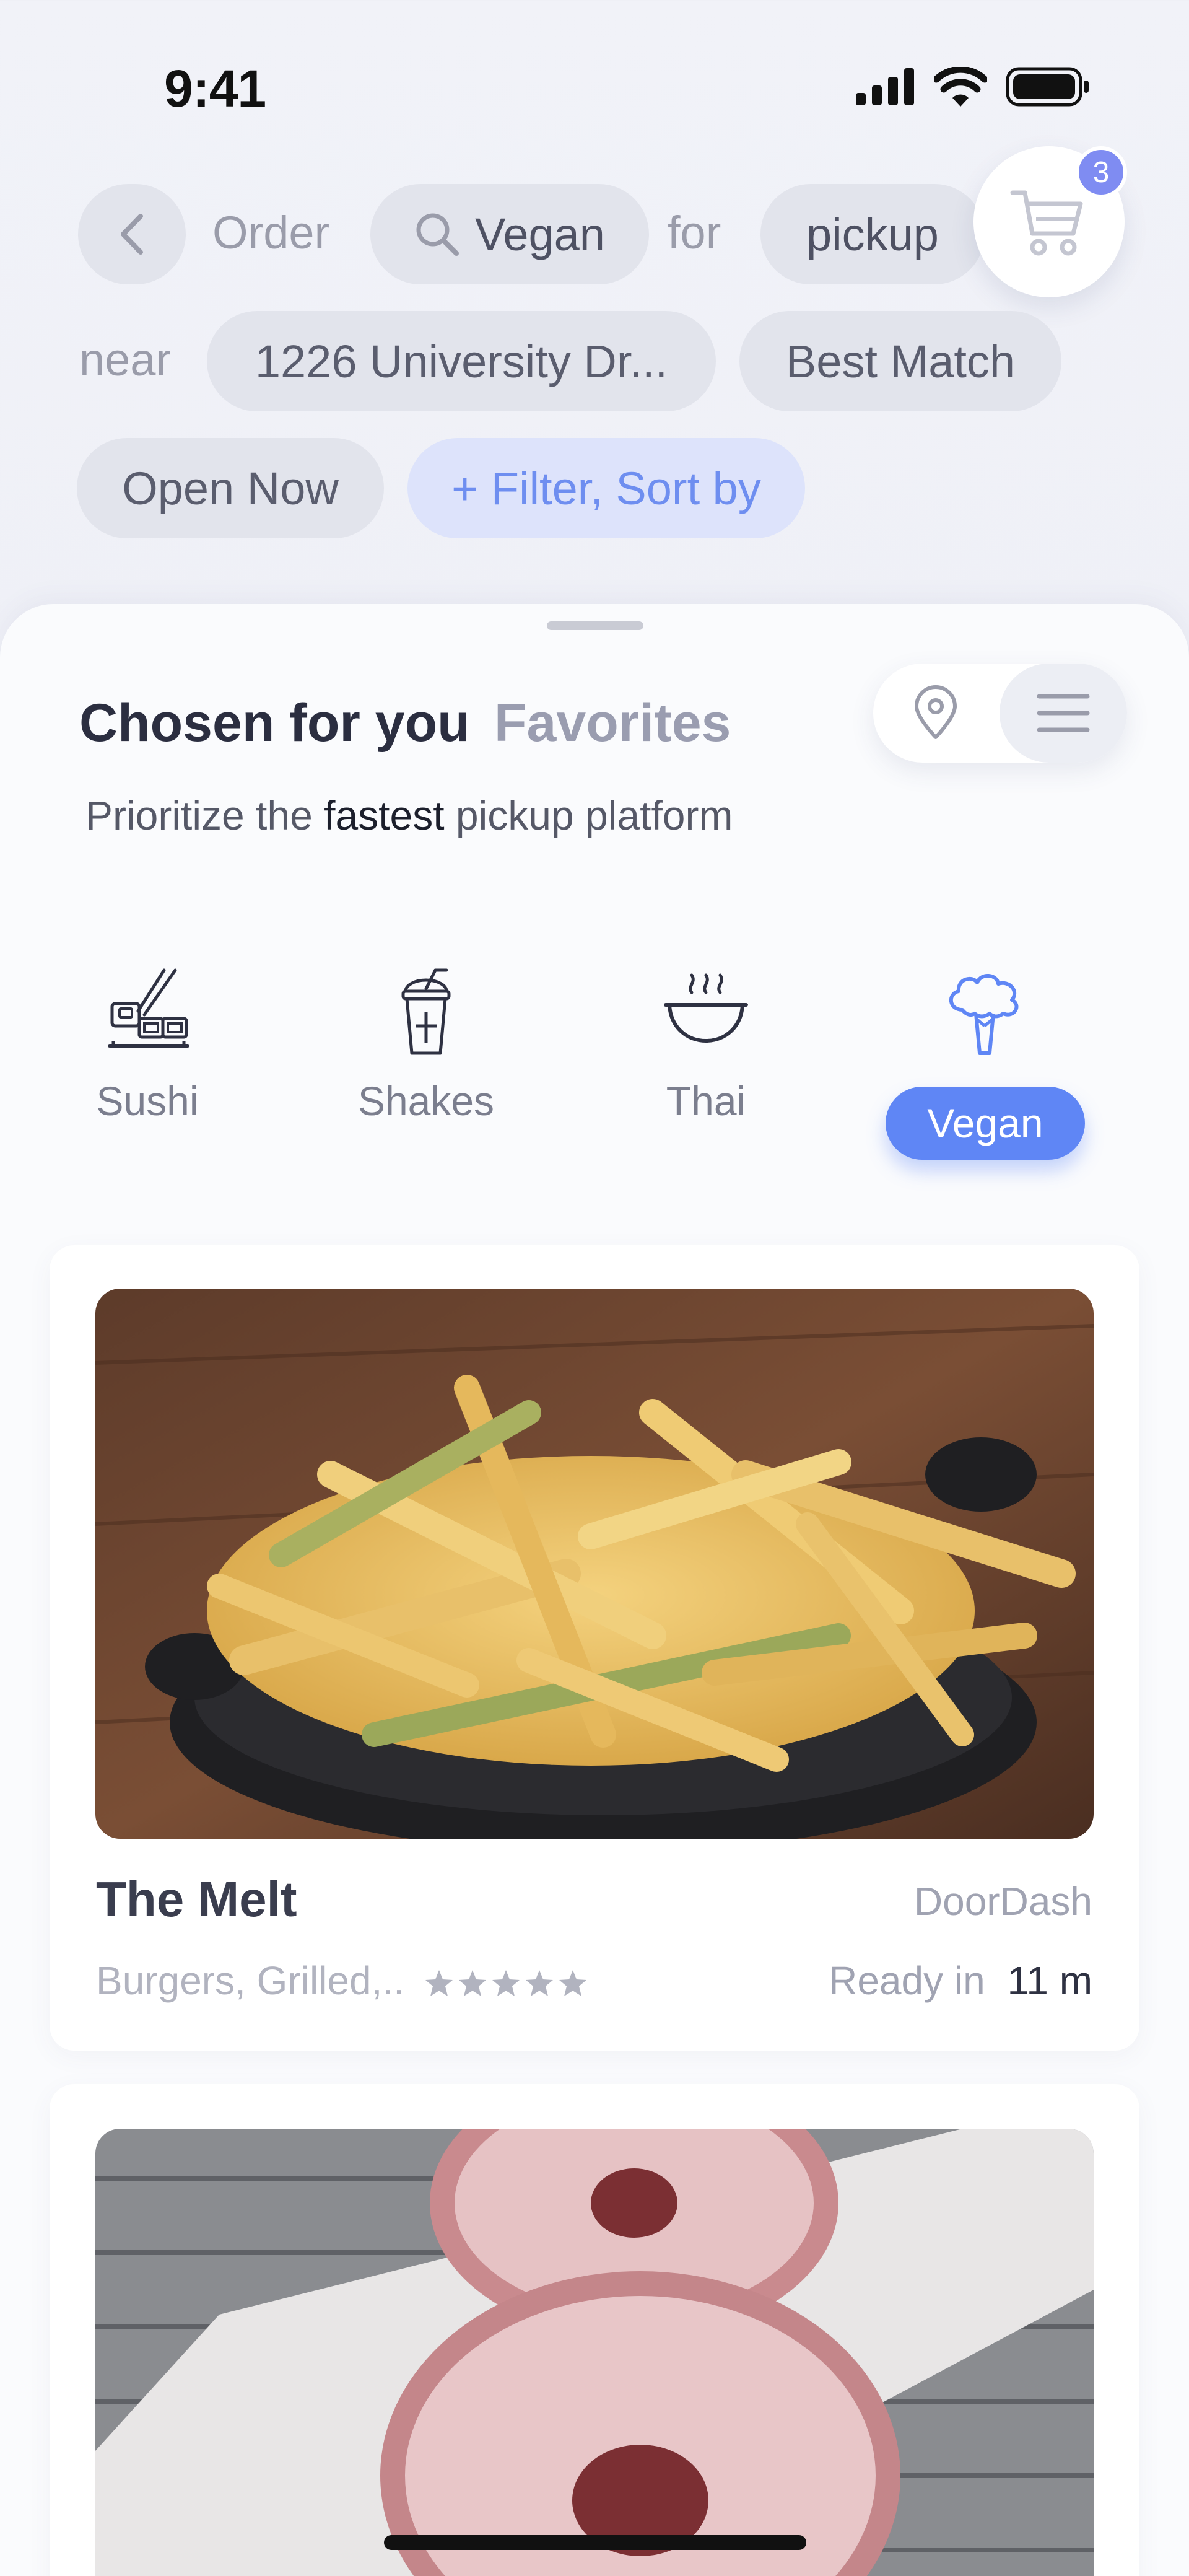 The image size is (1189, 2576). What do you see at coordinates (1002, 1901) in the screenshot?
I see `restaurant-platform: DoorDash` at bounding box center [1002, 1901].